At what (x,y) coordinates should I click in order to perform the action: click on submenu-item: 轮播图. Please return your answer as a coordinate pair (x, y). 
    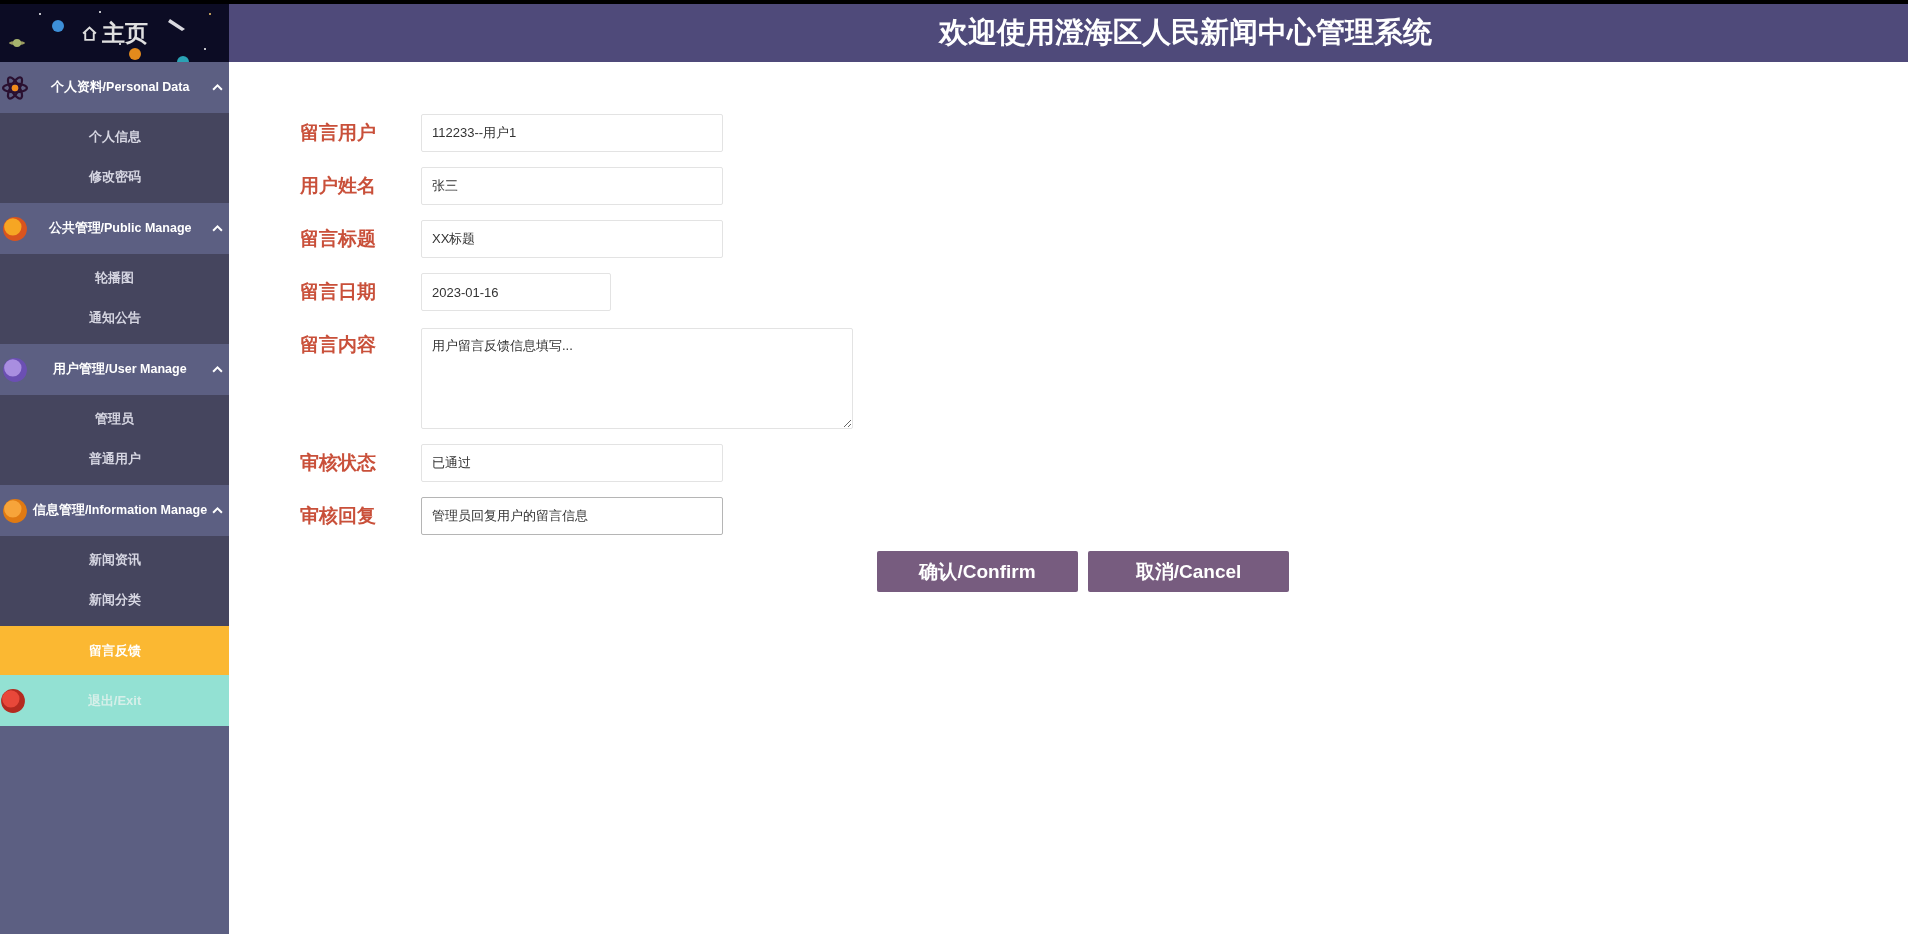
    Looking at the image, I should click on (114, 278).